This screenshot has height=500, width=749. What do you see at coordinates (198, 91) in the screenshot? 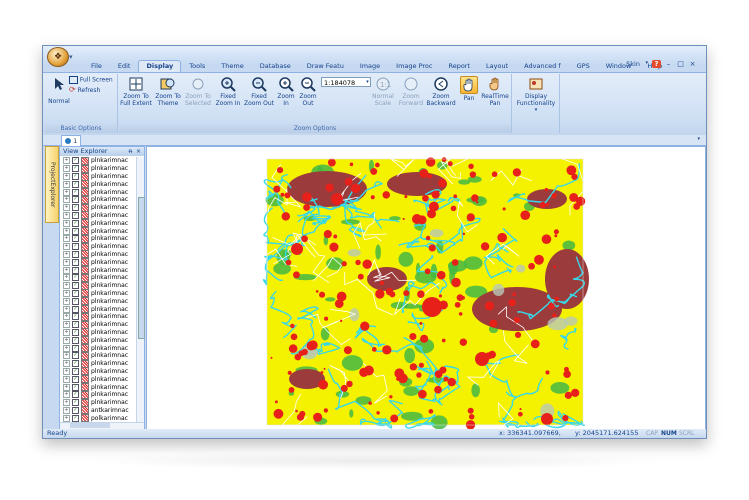
I see `zoom-to-selected-button: Zoom To Selected` at bounding box center [198, 91].